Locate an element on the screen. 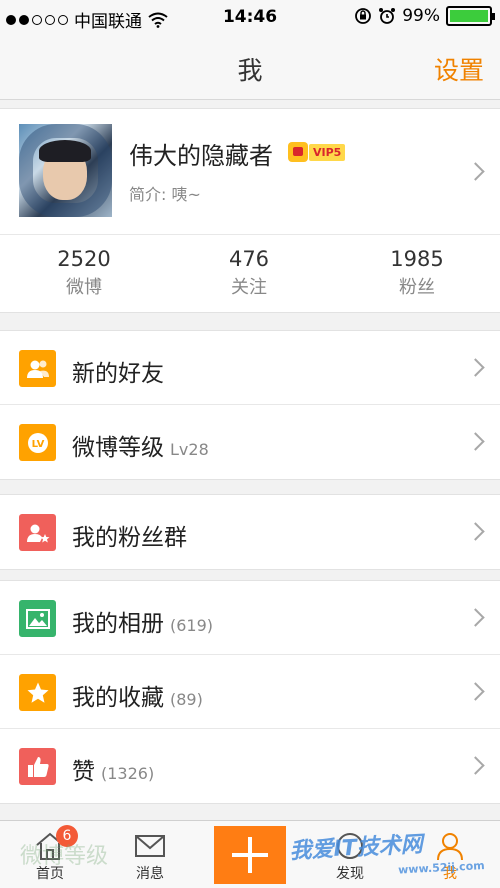  svg-text: LV is located at coordinates (37, 444).